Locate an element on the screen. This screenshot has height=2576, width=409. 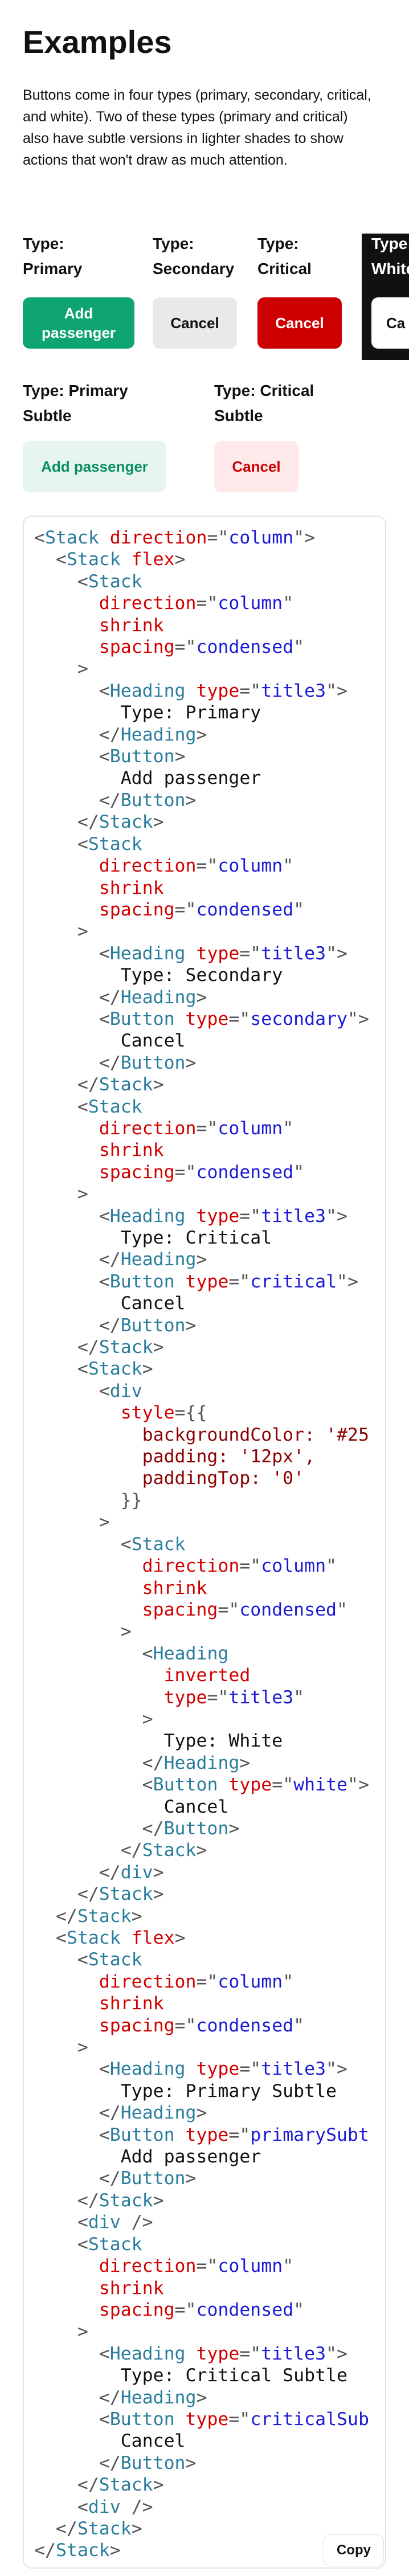
code-line: style={{ is located at coordinates (201, 1413).